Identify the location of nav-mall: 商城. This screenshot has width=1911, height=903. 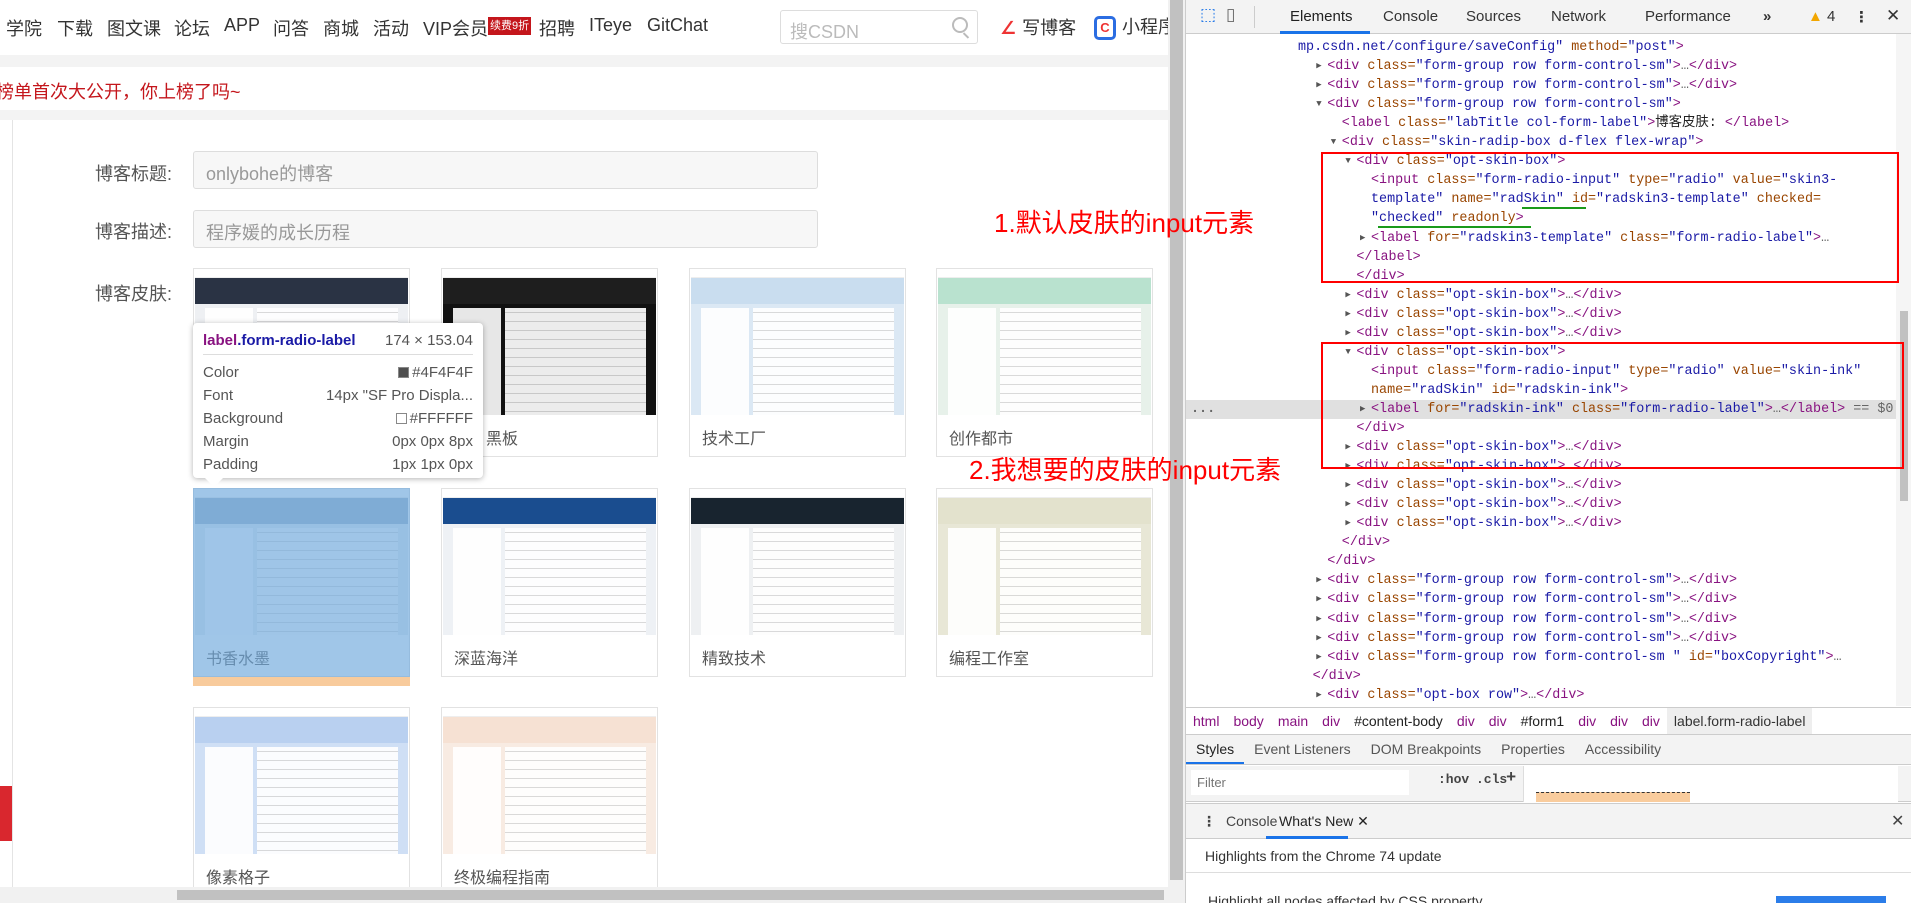
(341, 28).